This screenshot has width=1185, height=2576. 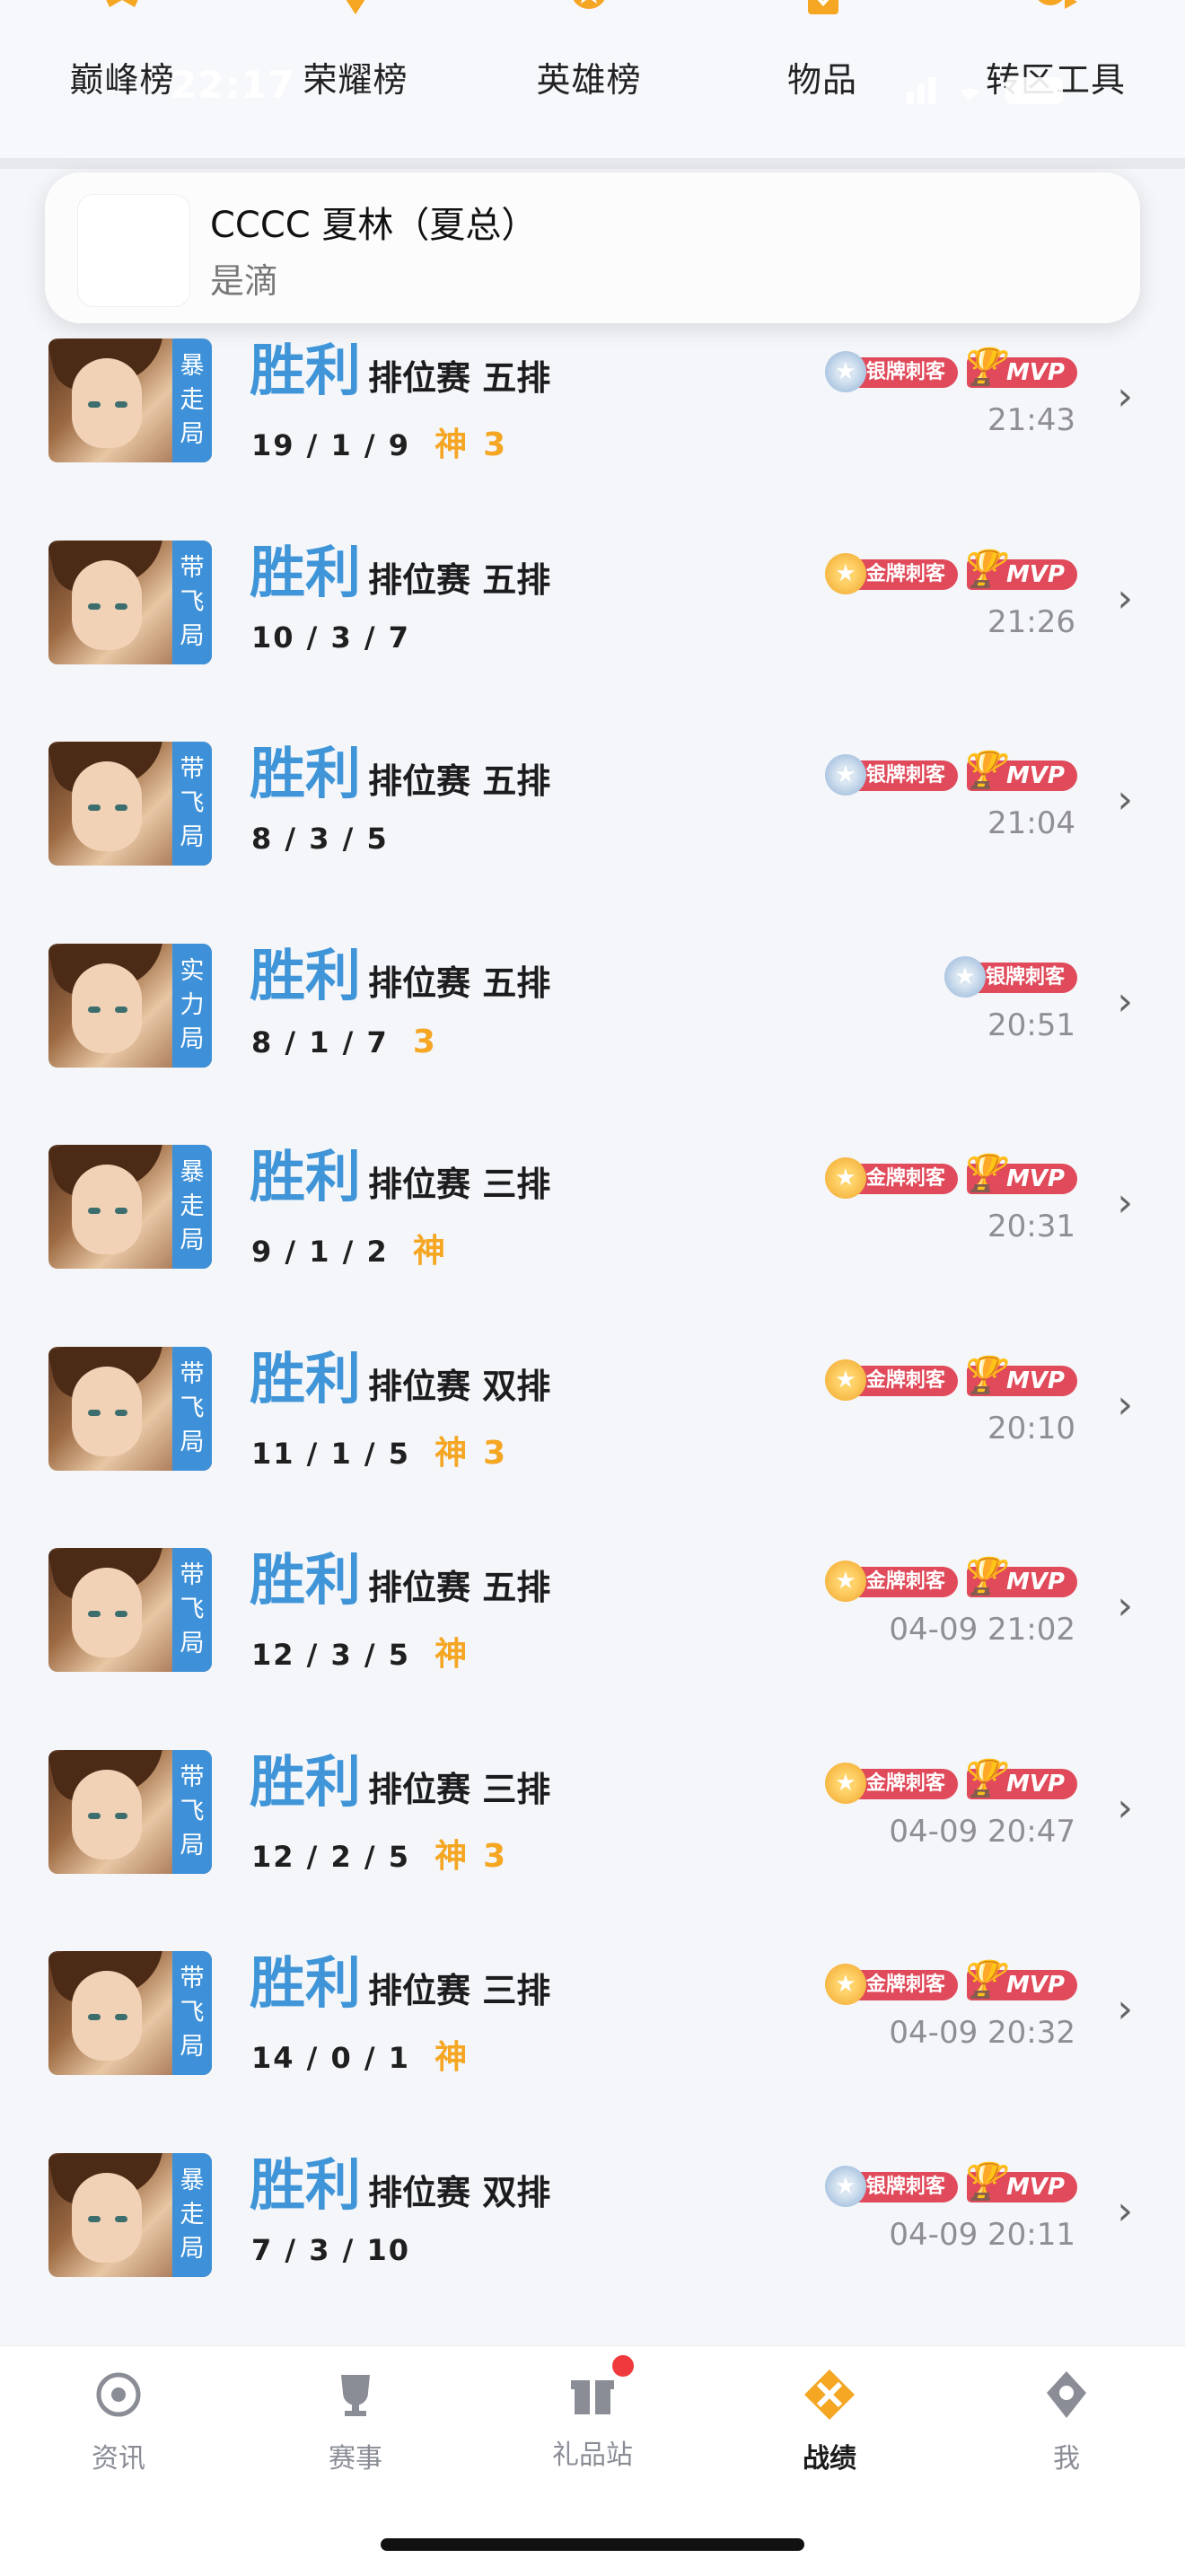 I want to click on kda-value: 8 / 3 / 5, so click(x=320, y=839).